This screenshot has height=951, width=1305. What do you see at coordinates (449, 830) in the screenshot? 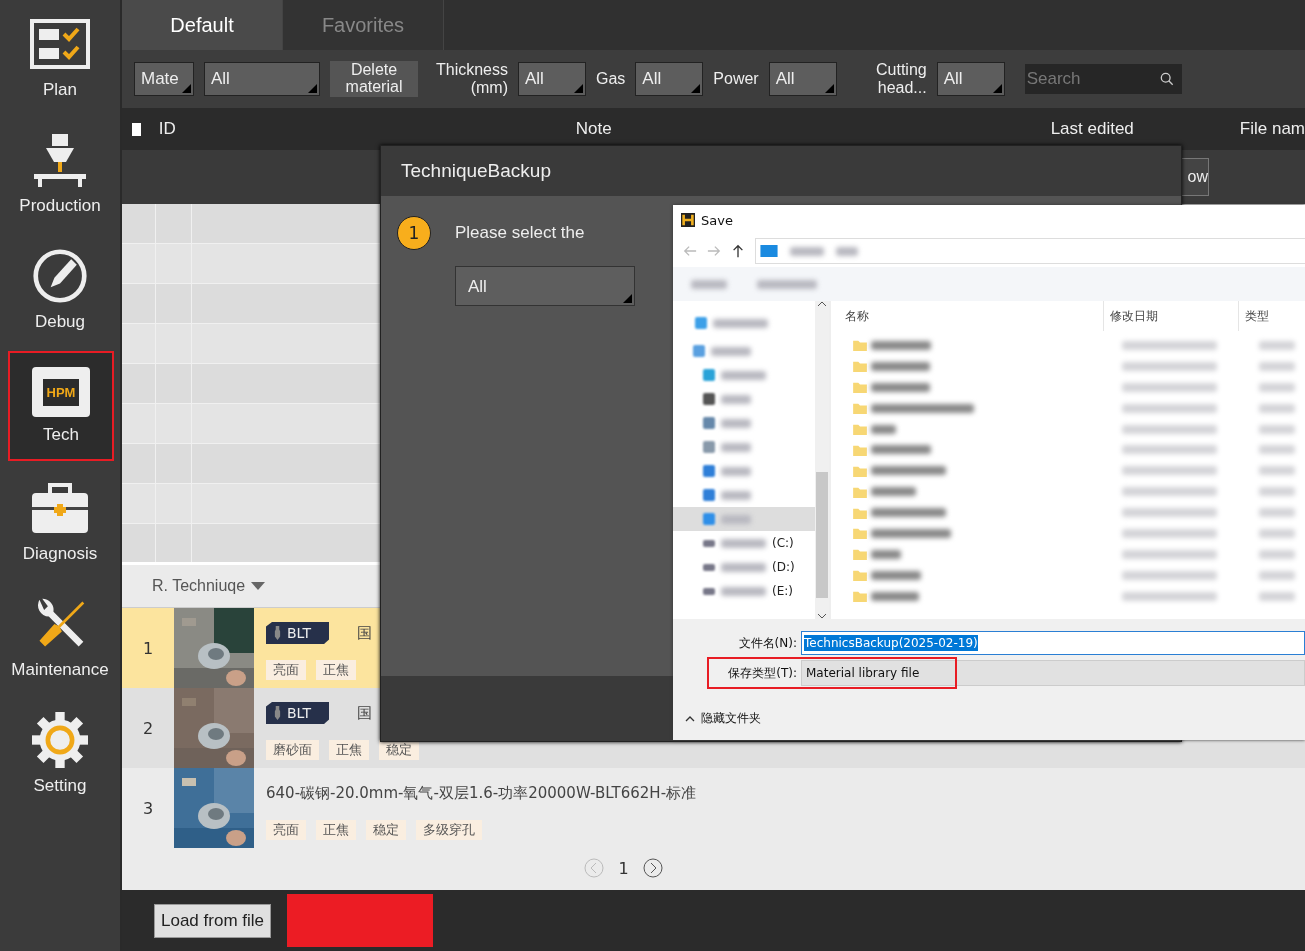
I see `tag: 多级穿孔` at bounding box center [449, 830].